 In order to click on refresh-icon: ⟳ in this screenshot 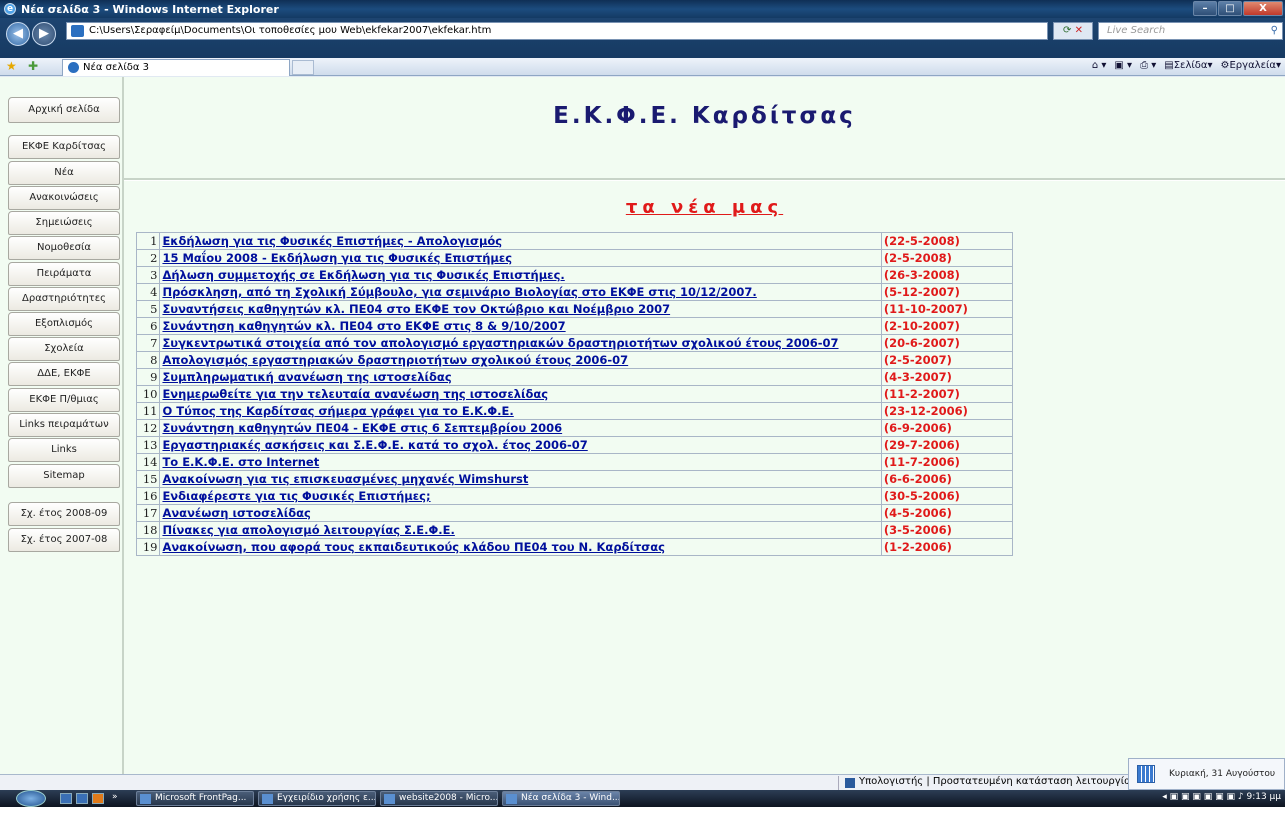, I will do `click(1067, 30)`.